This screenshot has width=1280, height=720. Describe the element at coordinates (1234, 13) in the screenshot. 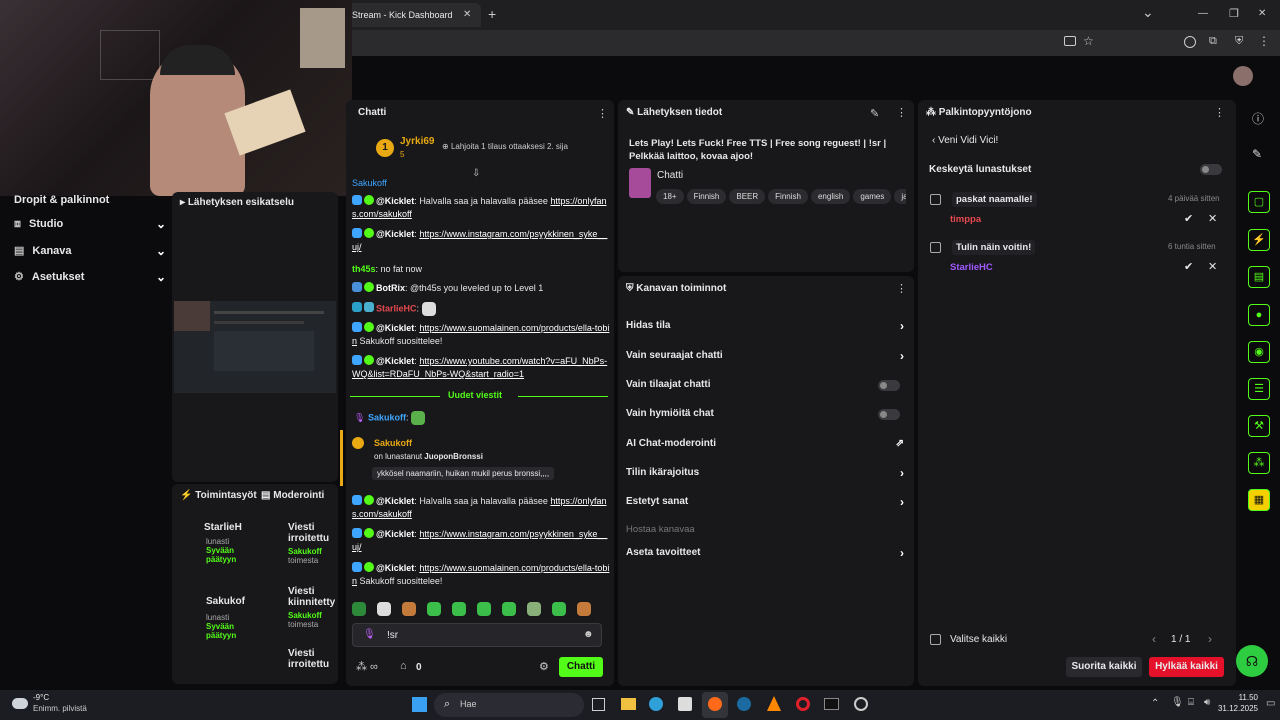

I see `maximize-button: ❐` at that location.